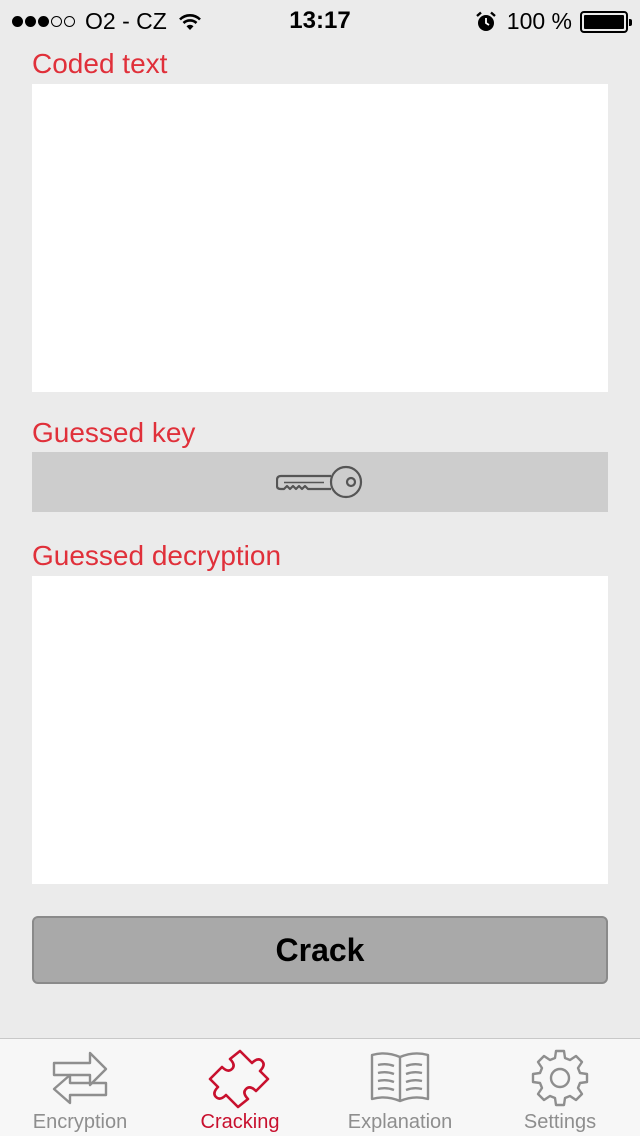 The image size is (640, 1136). I want to click on key-icon, so click(319, 482).